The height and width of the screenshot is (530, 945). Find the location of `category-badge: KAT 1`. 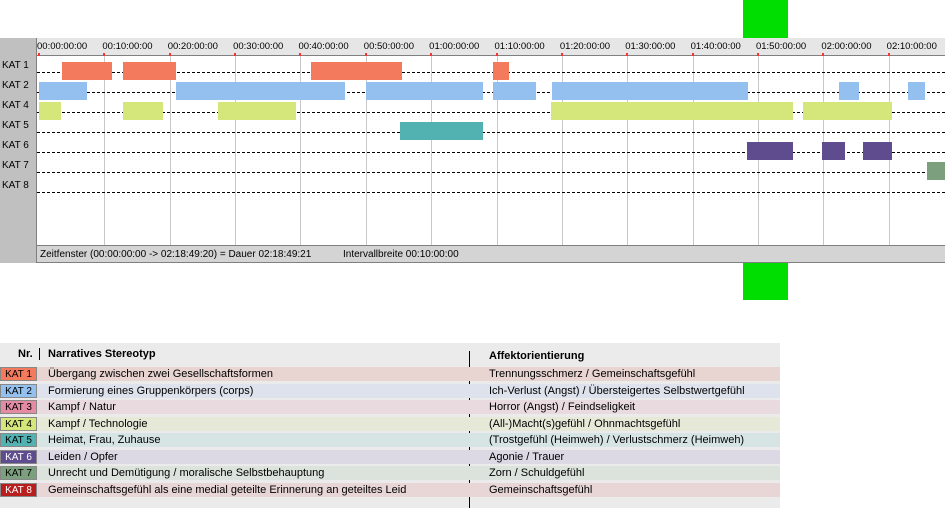

category-badge: KAT 1 is located at coordinates (18, 374).